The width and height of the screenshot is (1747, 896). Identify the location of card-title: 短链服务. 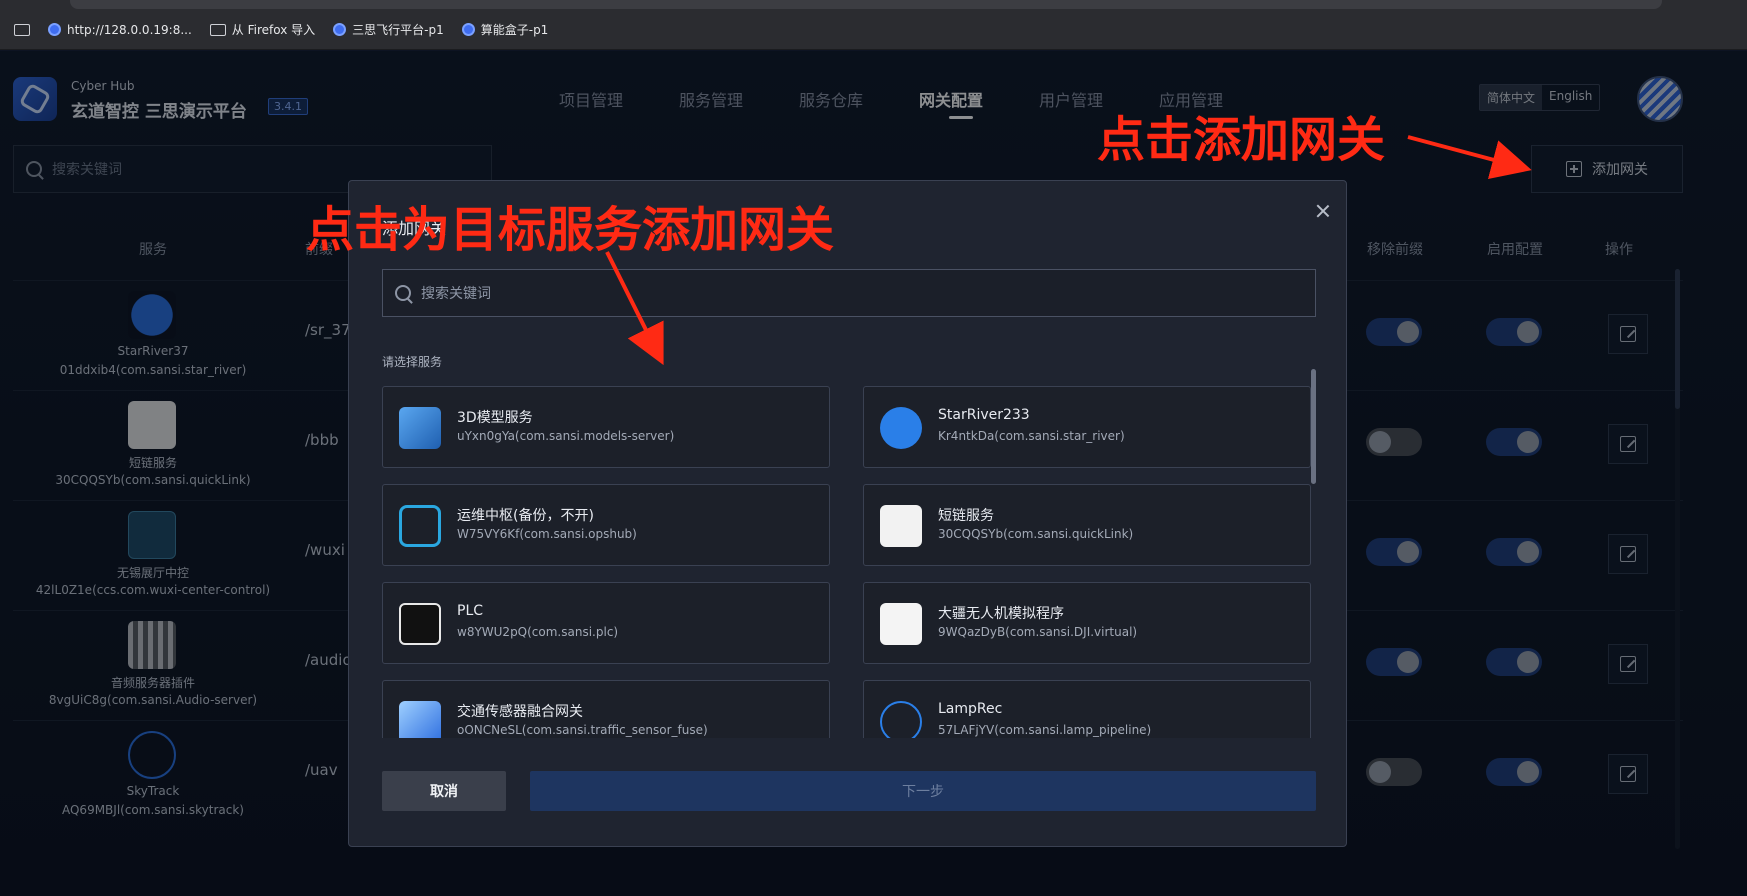
(966, 516).